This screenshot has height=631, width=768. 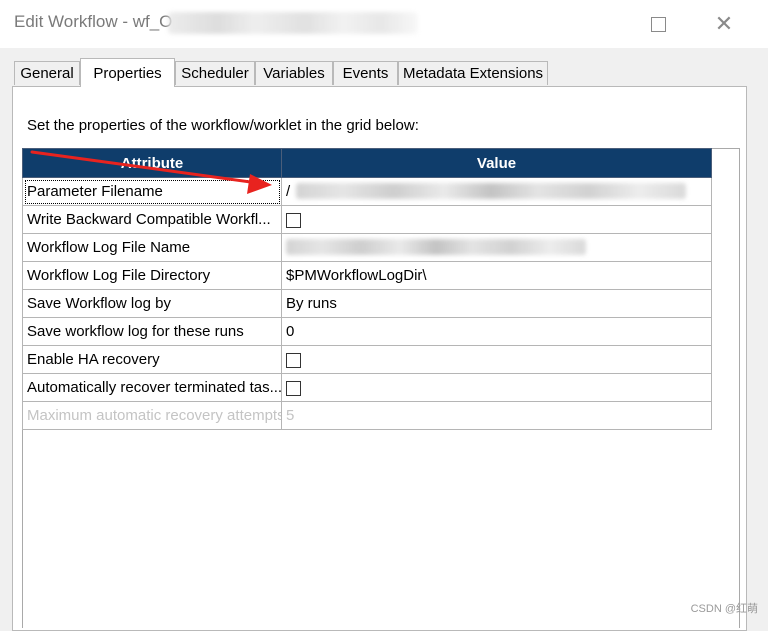 What do you see at coordinates (152, 191) in the screenshot?
I see `attribute-cell: Parameter Filename` at bounding box center [152, 191].